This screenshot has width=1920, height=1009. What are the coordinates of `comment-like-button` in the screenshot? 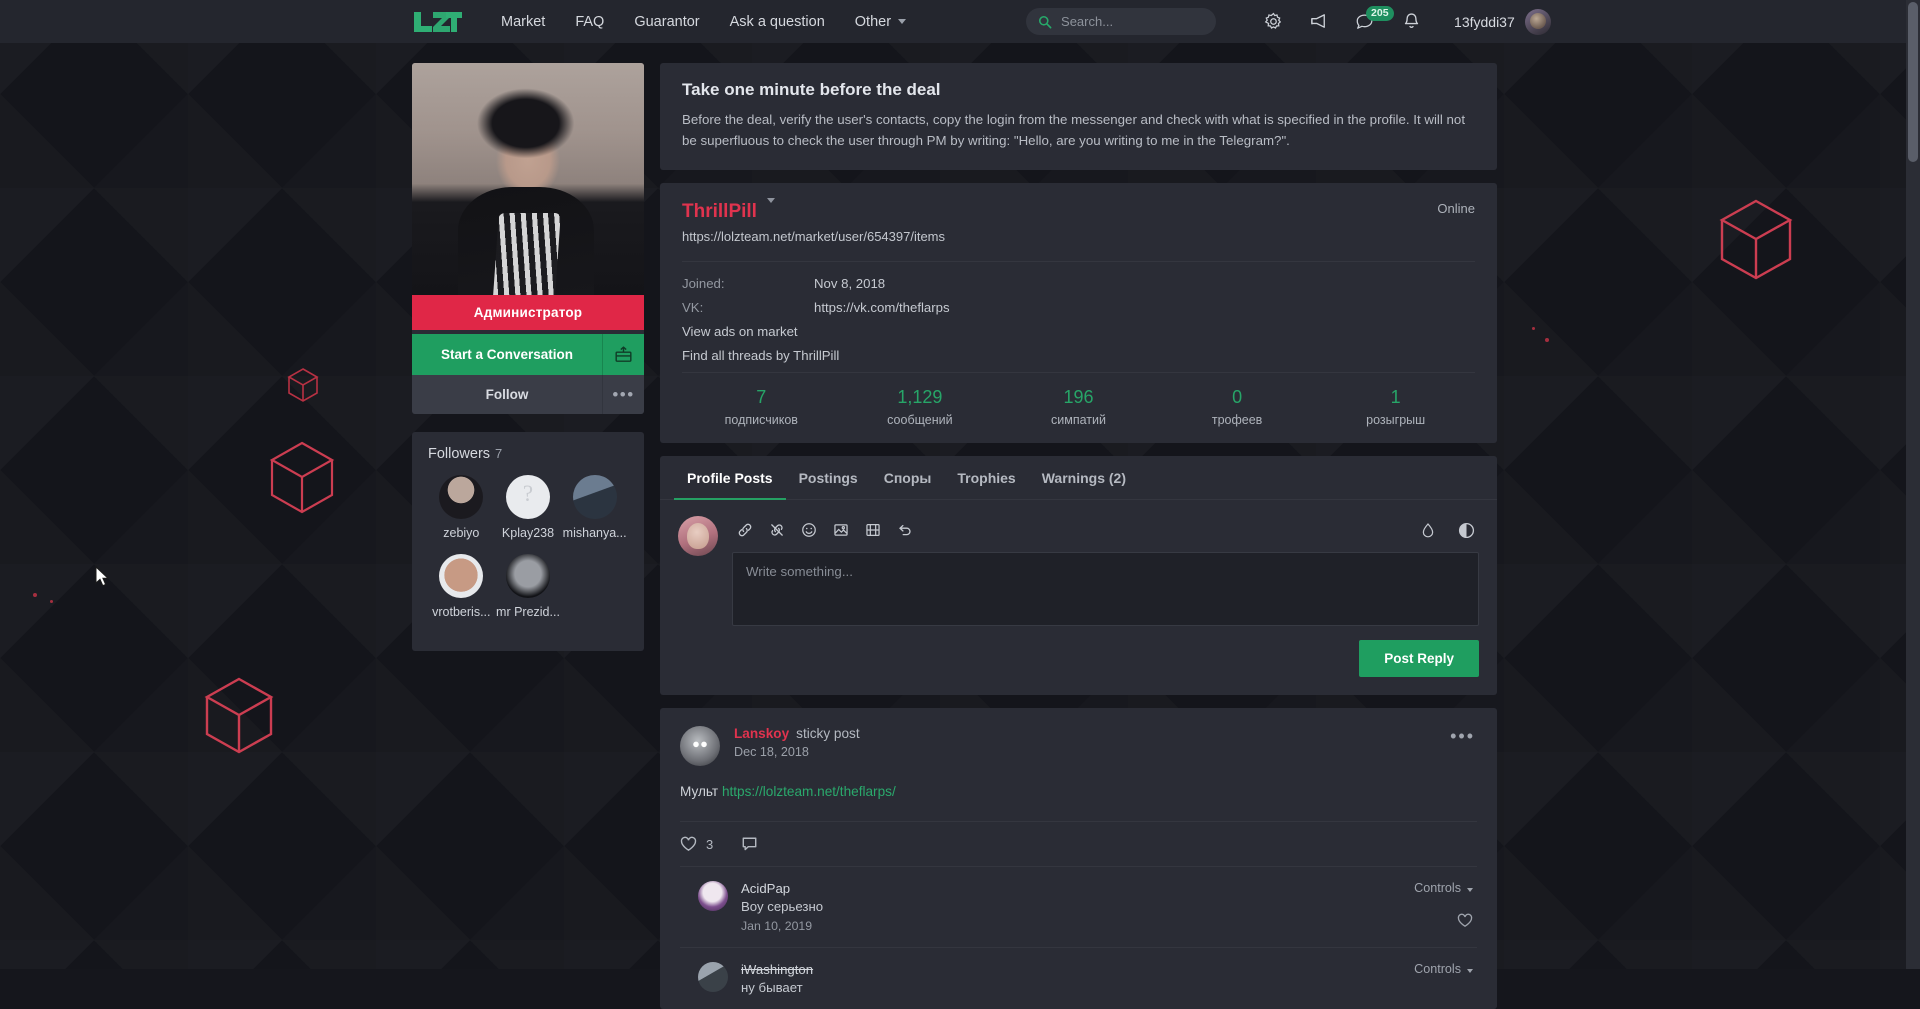 It's located at (1443, 923).